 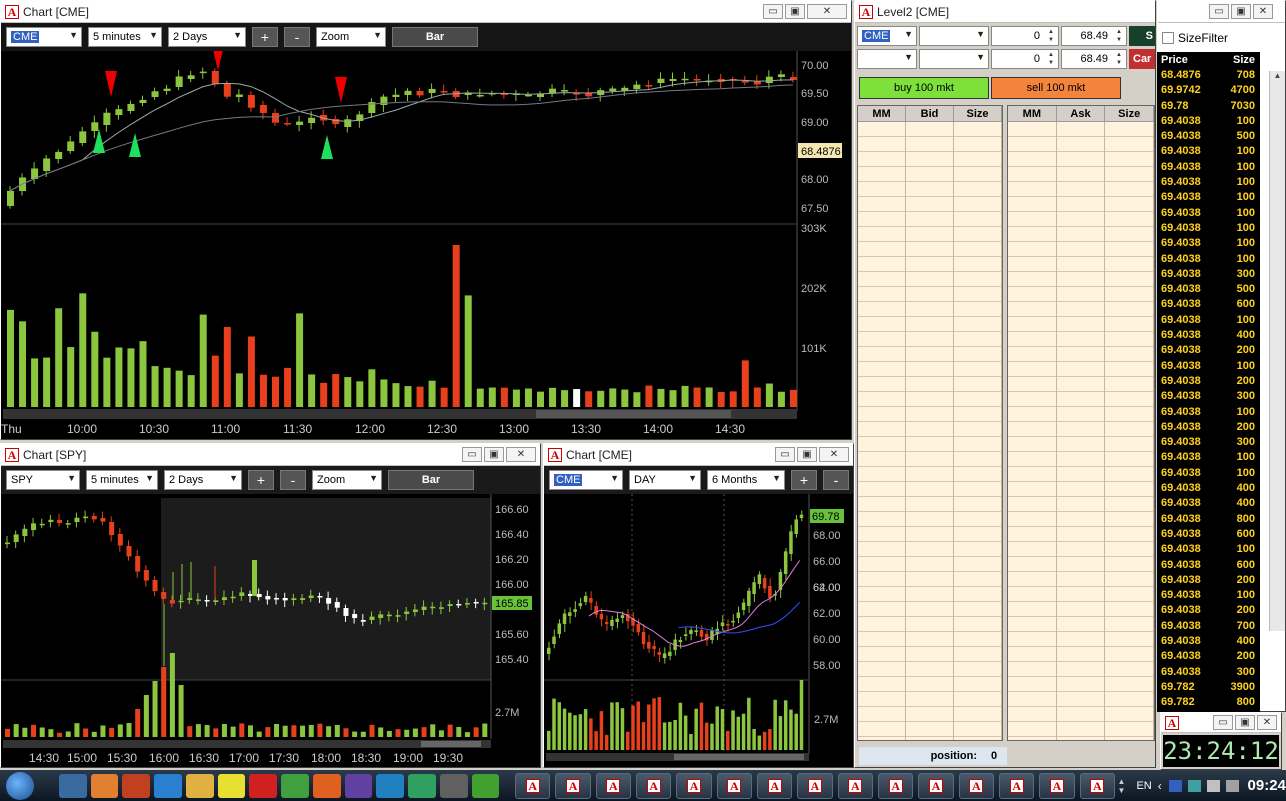 I want to click on chrome-browser-icon, so click(x=295, y=785).